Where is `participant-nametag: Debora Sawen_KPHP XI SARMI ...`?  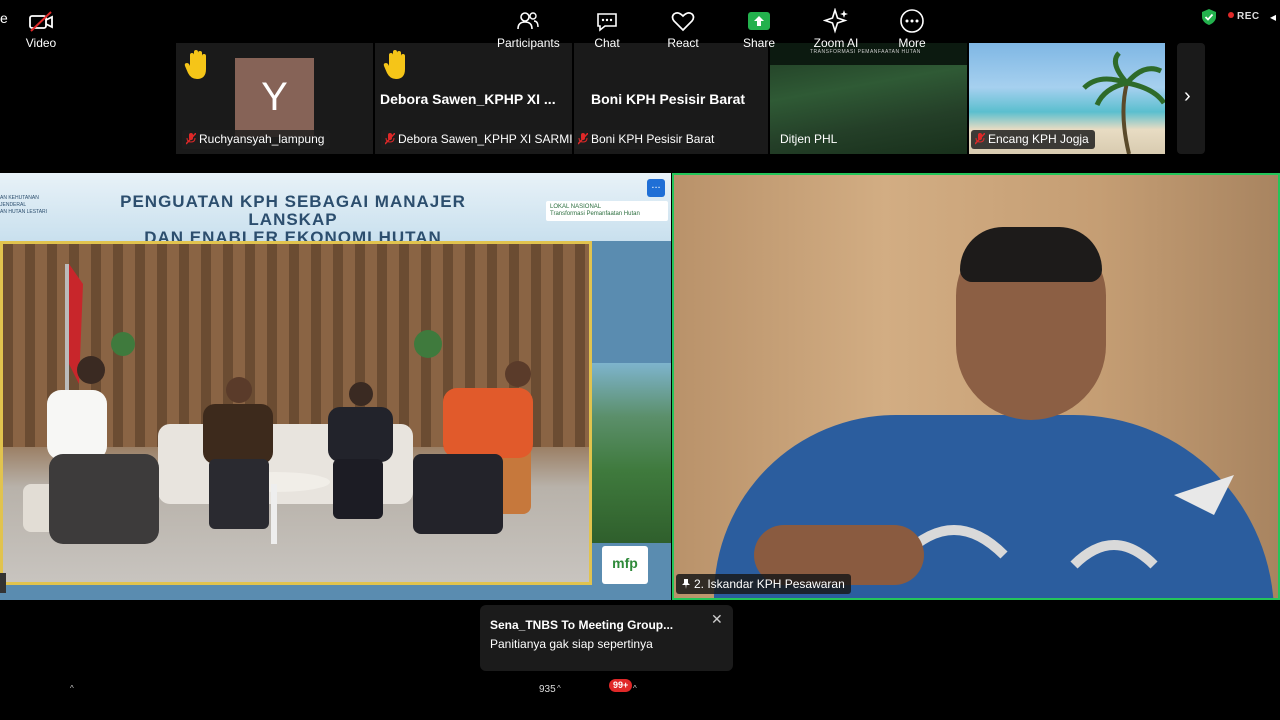 participant-nametag: Debora Sawen_KPHP XI SARMI ... is located at coordinates (476, 139).